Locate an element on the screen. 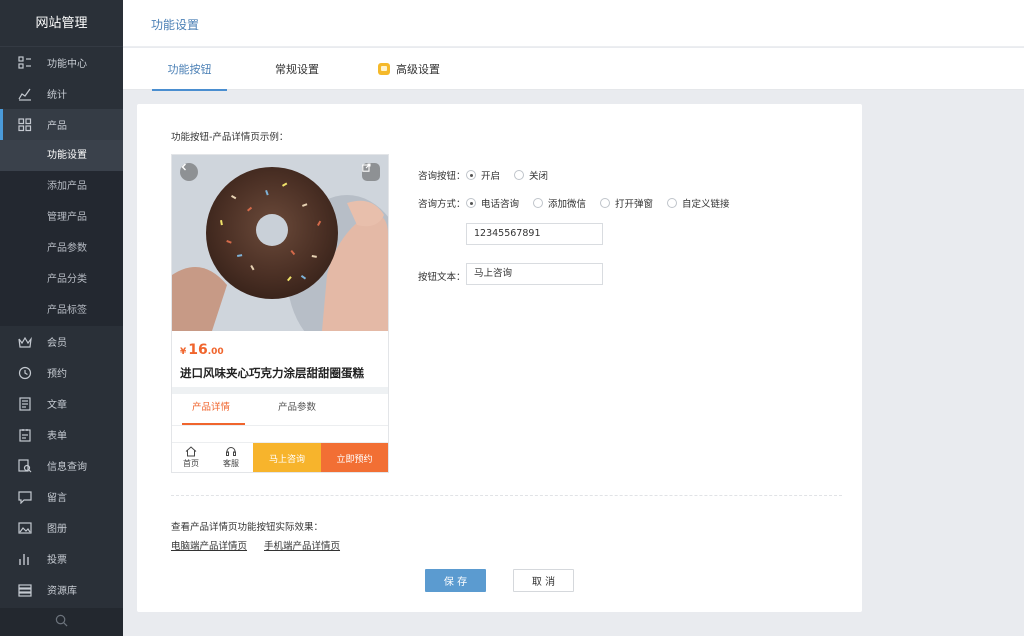 The image size is (1024, 636). button-text-row: 按钮文本： is located at coordinates (442, 276).